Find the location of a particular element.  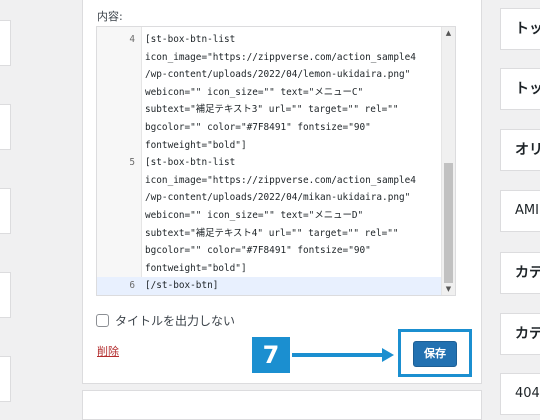

code-line: webicon="" icon_size="" text="メニューD" is located at coordinates (269, 216).